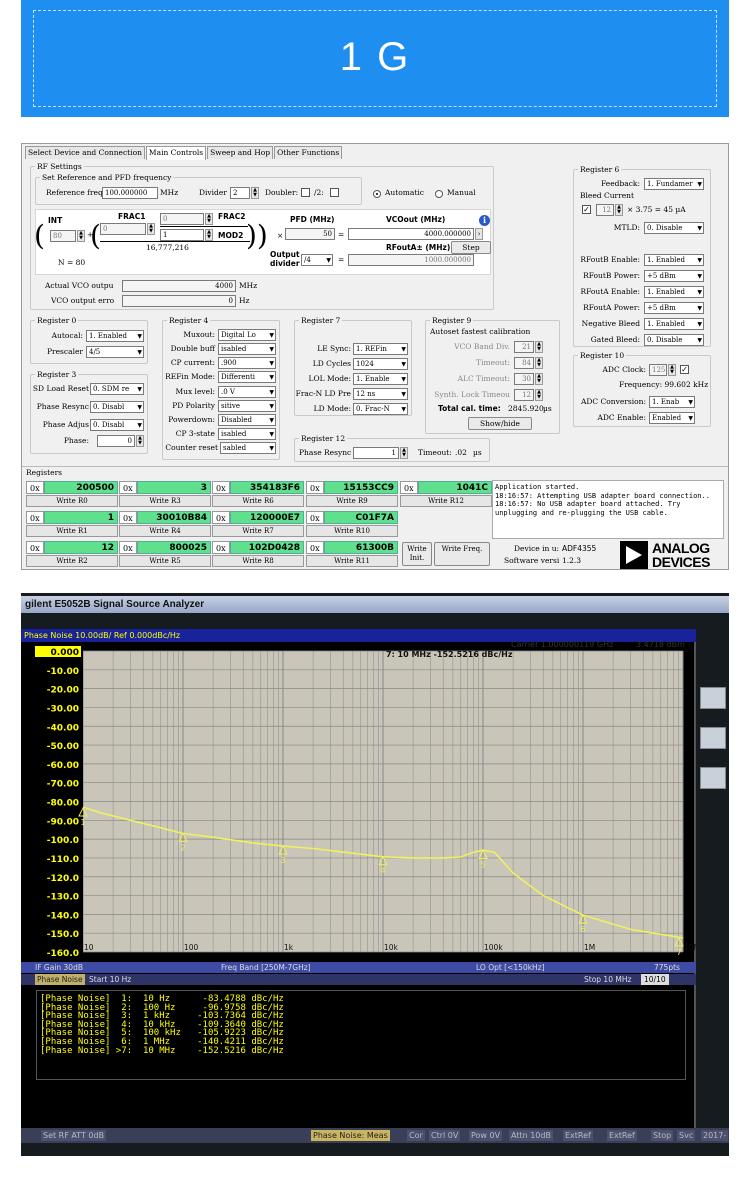 Image resolution: width=750 pixels, height=1191 pixels. I want to click on register-value-input: 102D0428, so click(267, 547).